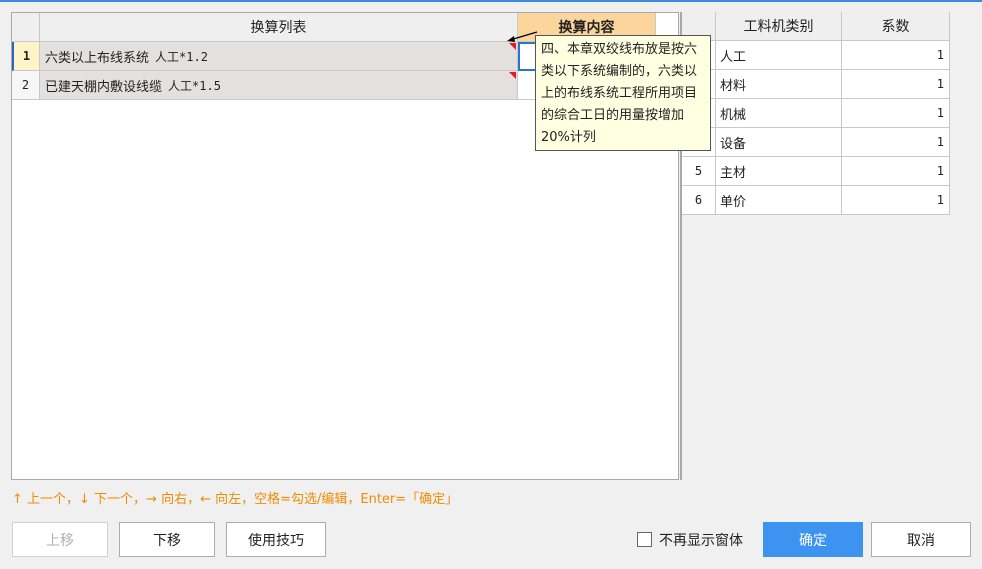 The width and height of the screenshot is (982, 569). What do you see at coordinates (779, 200) in the screenshot?
I see `category-cell: 单价` at bounding box center [779, 200].